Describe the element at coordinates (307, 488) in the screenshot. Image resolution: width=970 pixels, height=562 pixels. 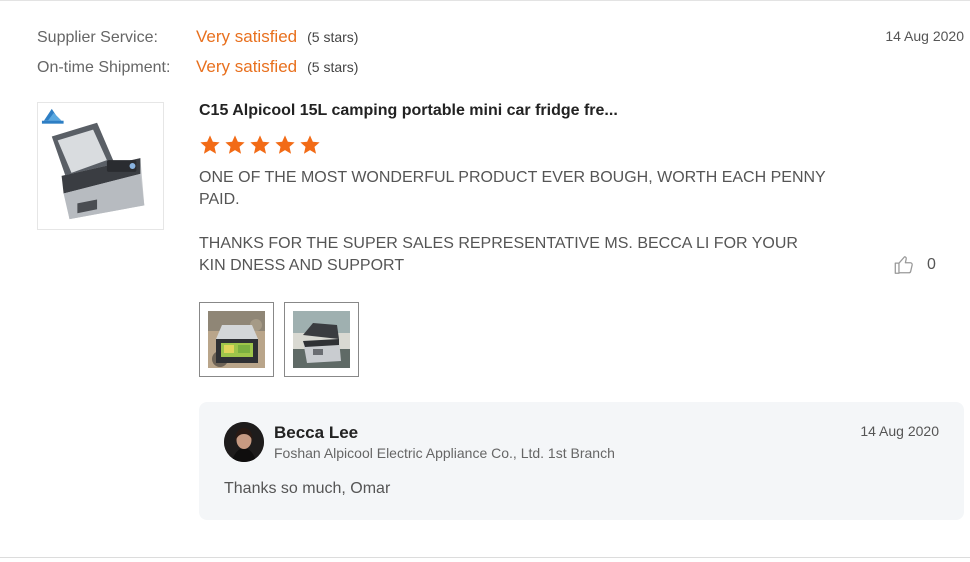
I see `reply-message: Thanks so much, Omar` at that location.